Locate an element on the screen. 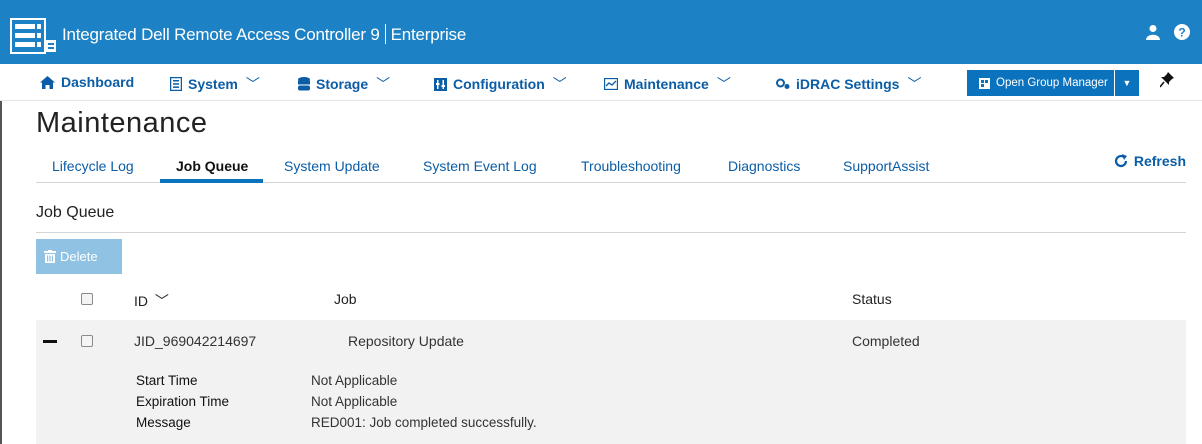  nav-maintenance-label: Maintenance is located at coordinates (666, 84).